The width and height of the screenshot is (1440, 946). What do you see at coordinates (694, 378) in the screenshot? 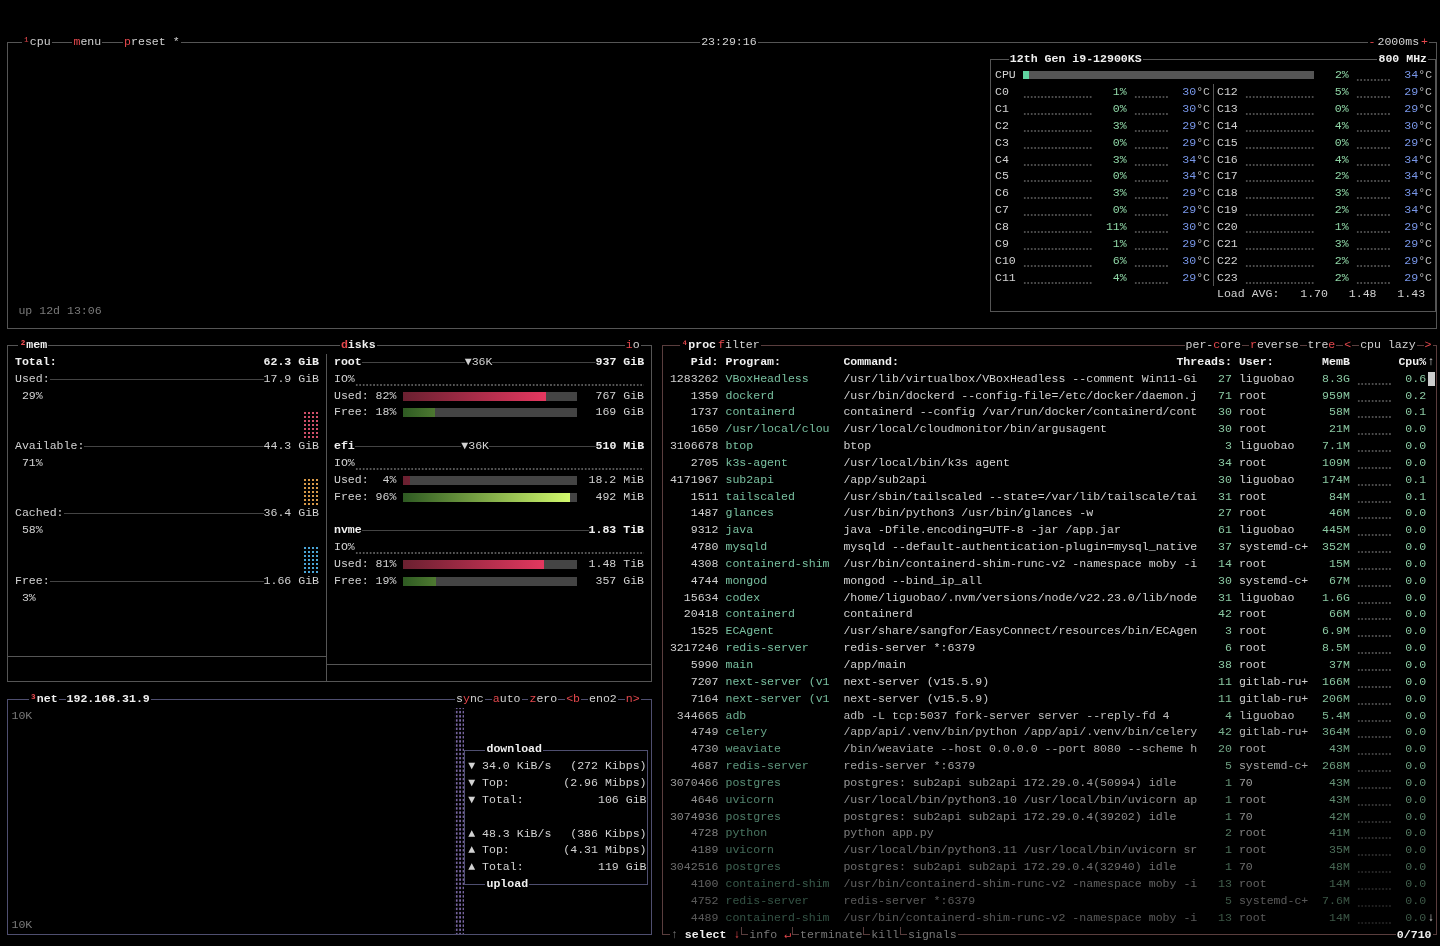
I see `process-id: 1283262` at bounding box center [694, 378].